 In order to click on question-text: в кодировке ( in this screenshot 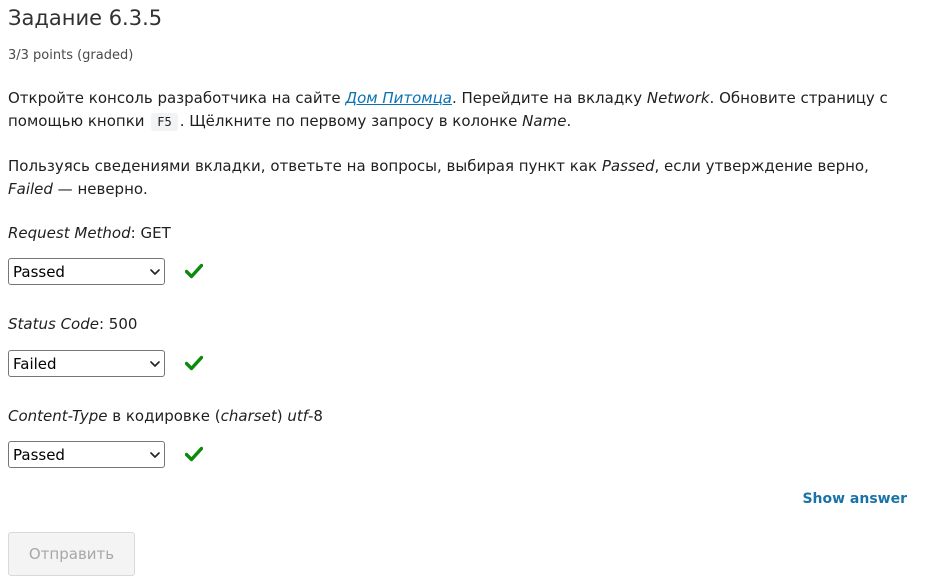, I will do `click(164, 416)`.